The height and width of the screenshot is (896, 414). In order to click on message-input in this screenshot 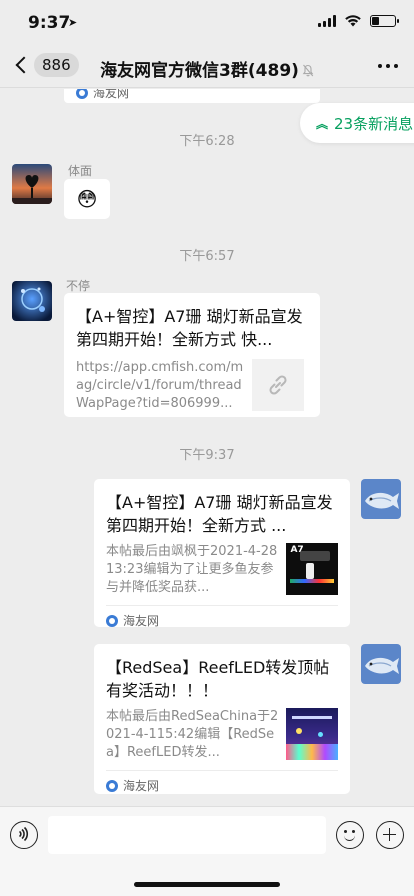, I will do `click(187, 835)`.